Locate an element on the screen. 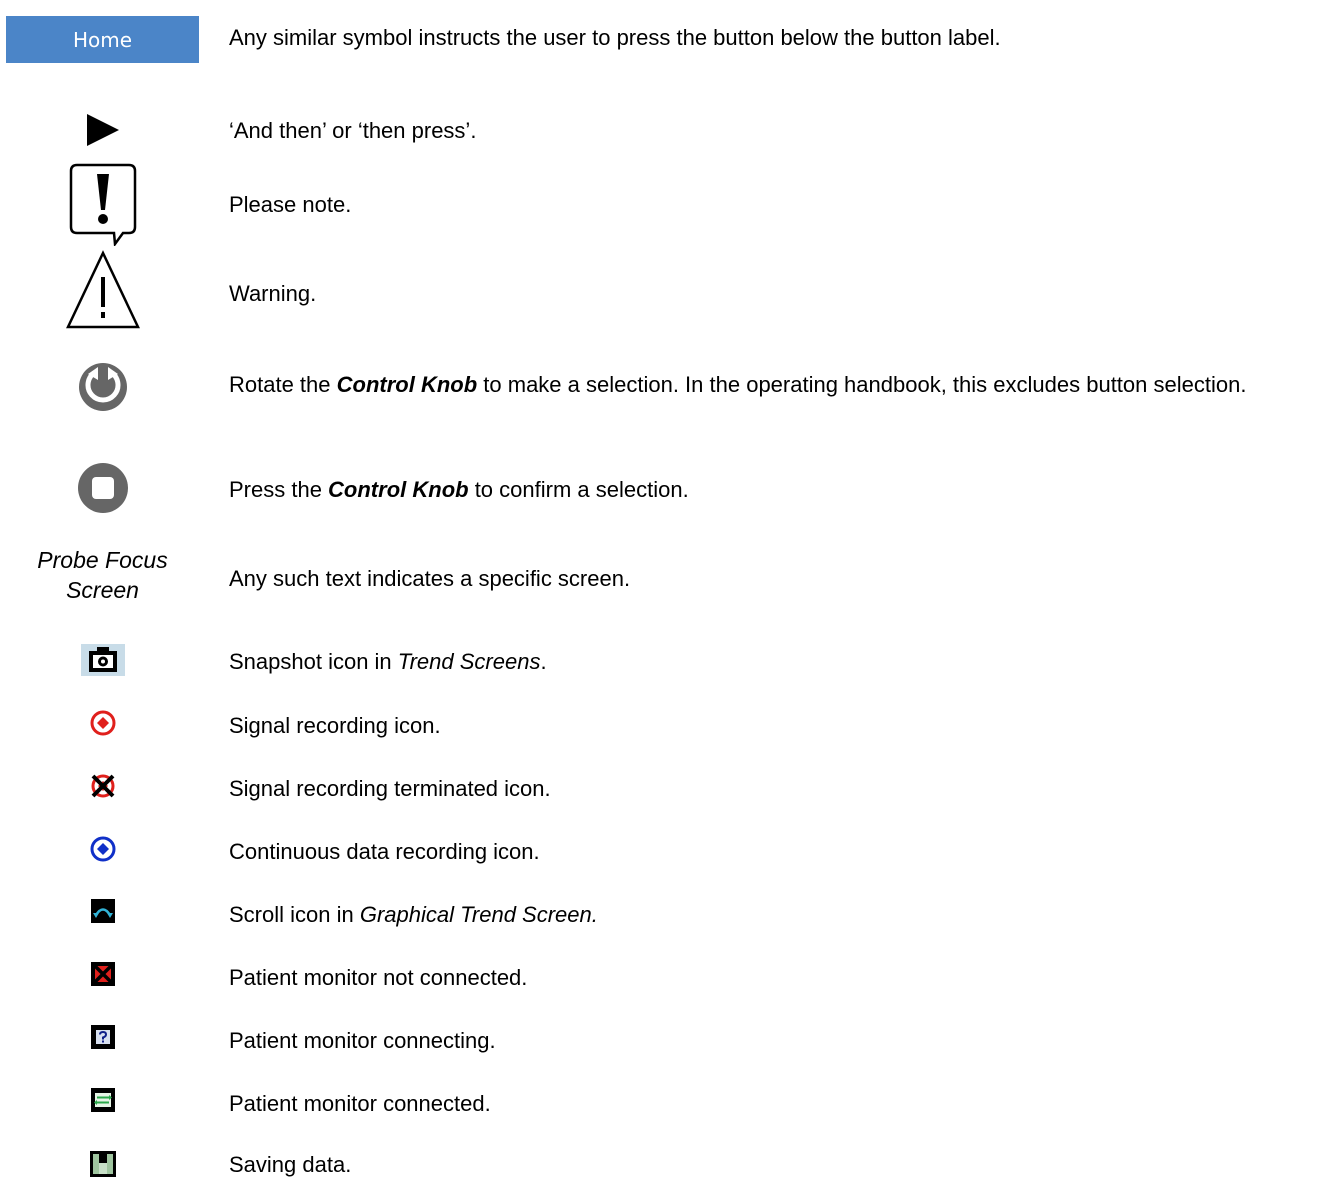 This screenshot has height=1179, width=1317. probe-focus-screen-text: Probe Focus Screen is located at coordinates (102, 575).